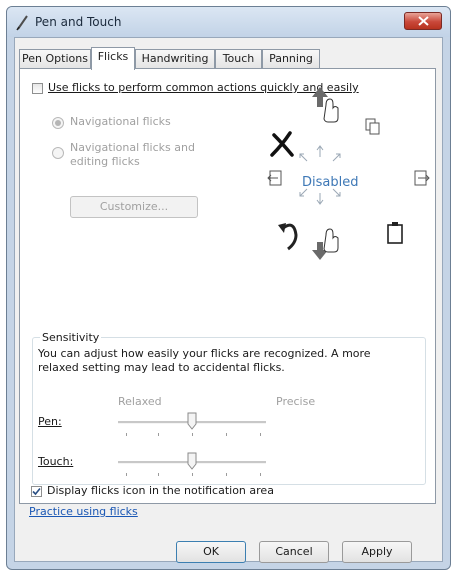 The image size is (457, 576). I want to click on undo-icon, so click(288, 237).